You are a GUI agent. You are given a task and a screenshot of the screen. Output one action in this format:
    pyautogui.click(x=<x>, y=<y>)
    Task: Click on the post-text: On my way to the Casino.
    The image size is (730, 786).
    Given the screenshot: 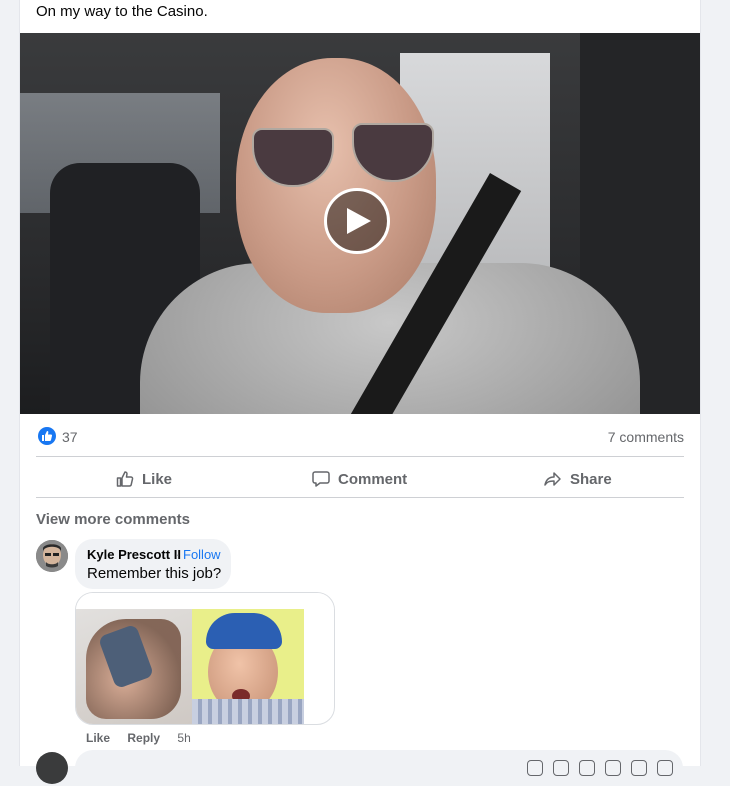 What is the action you would take?
    pyautogui.click(x=122, y=11)
    